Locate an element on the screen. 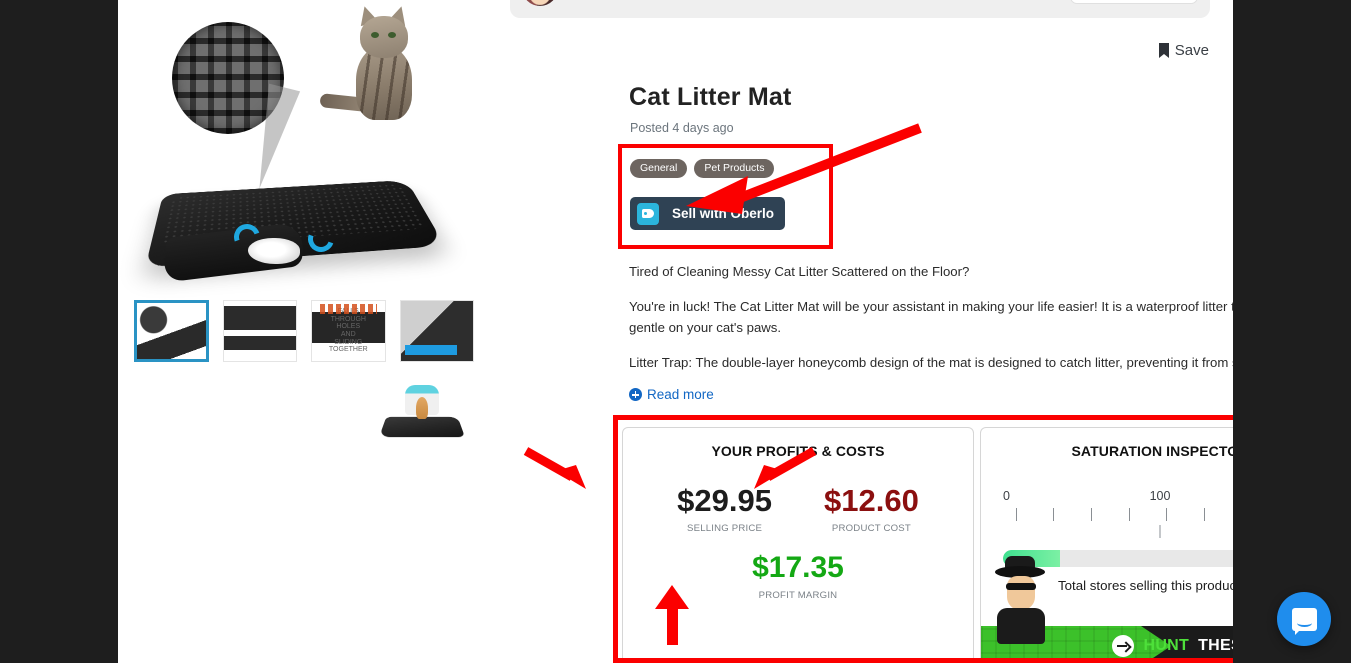 This screenshot has height=663, width=1351. product-cost-caption: PRODUCT COST is located at coordinates (871, 528).